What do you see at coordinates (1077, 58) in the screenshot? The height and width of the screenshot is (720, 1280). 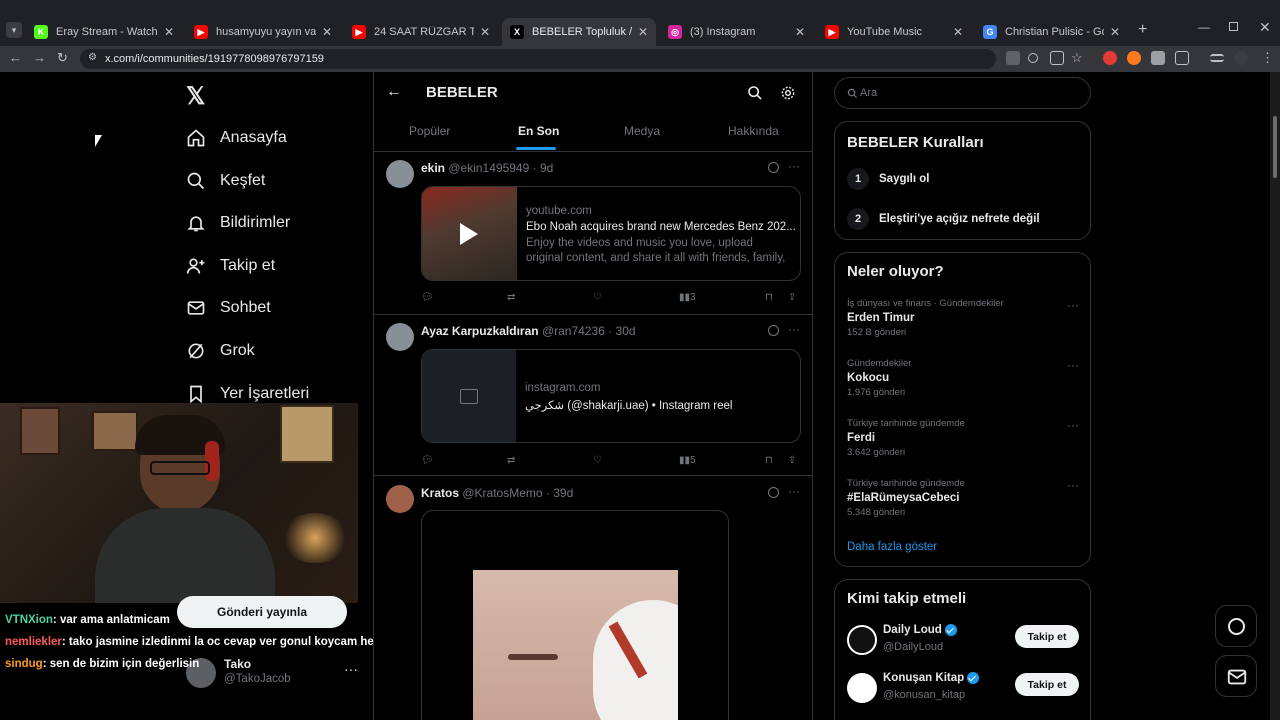 I see `bookmark-star-icon: ☆` at bounding box center [1077, 58].